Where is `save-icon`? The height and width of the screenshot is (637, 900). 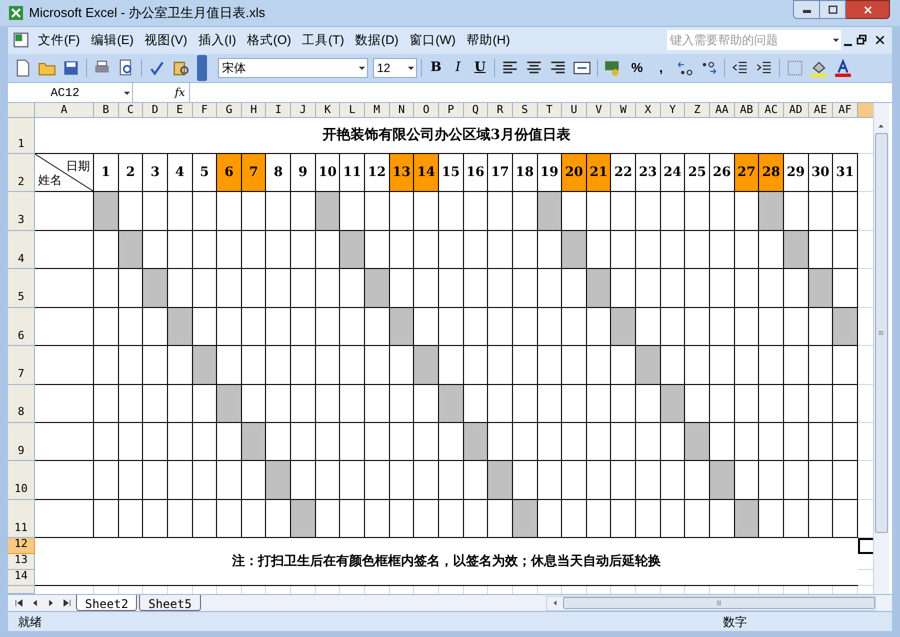 save-icon is located at coordinates (71, 67).